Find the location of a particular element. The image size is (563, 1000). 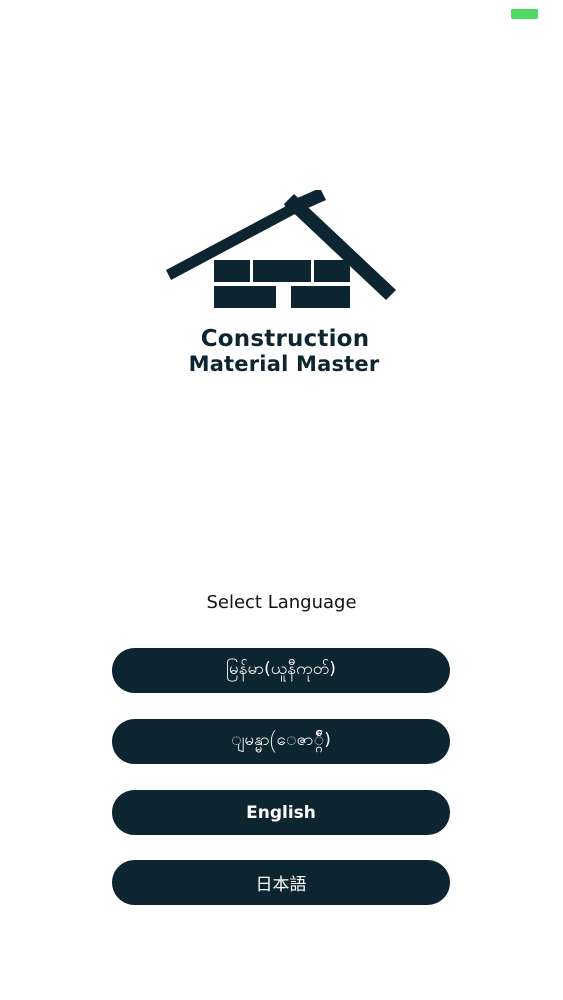

logo-title-line2: Material Master is located at coordinates (284, 364).